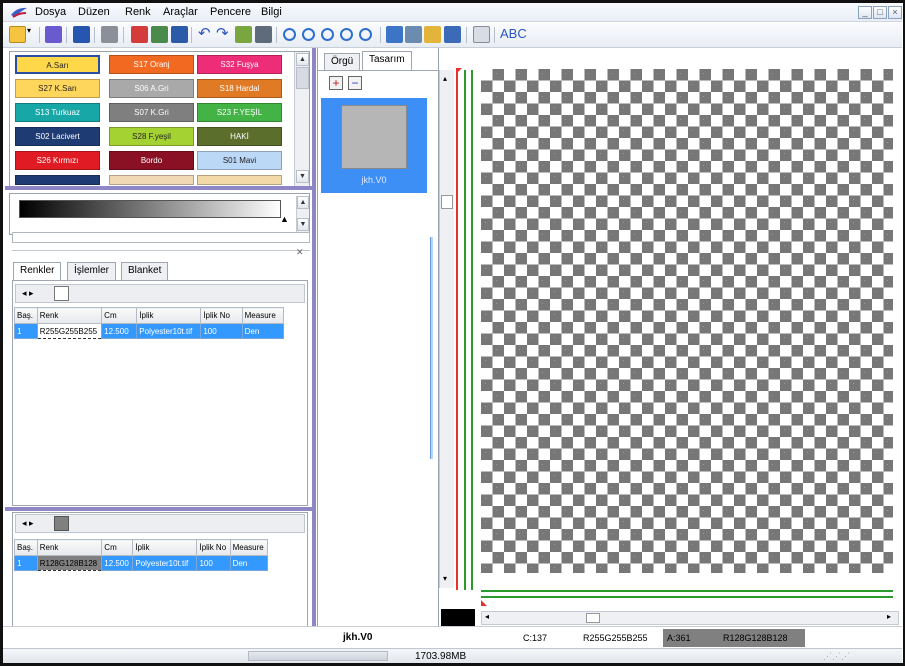  What do you see at coordinates (239, 136) in the screenshot?
I see `color-swatch: HAKİ` at bounding box center [239, 136].